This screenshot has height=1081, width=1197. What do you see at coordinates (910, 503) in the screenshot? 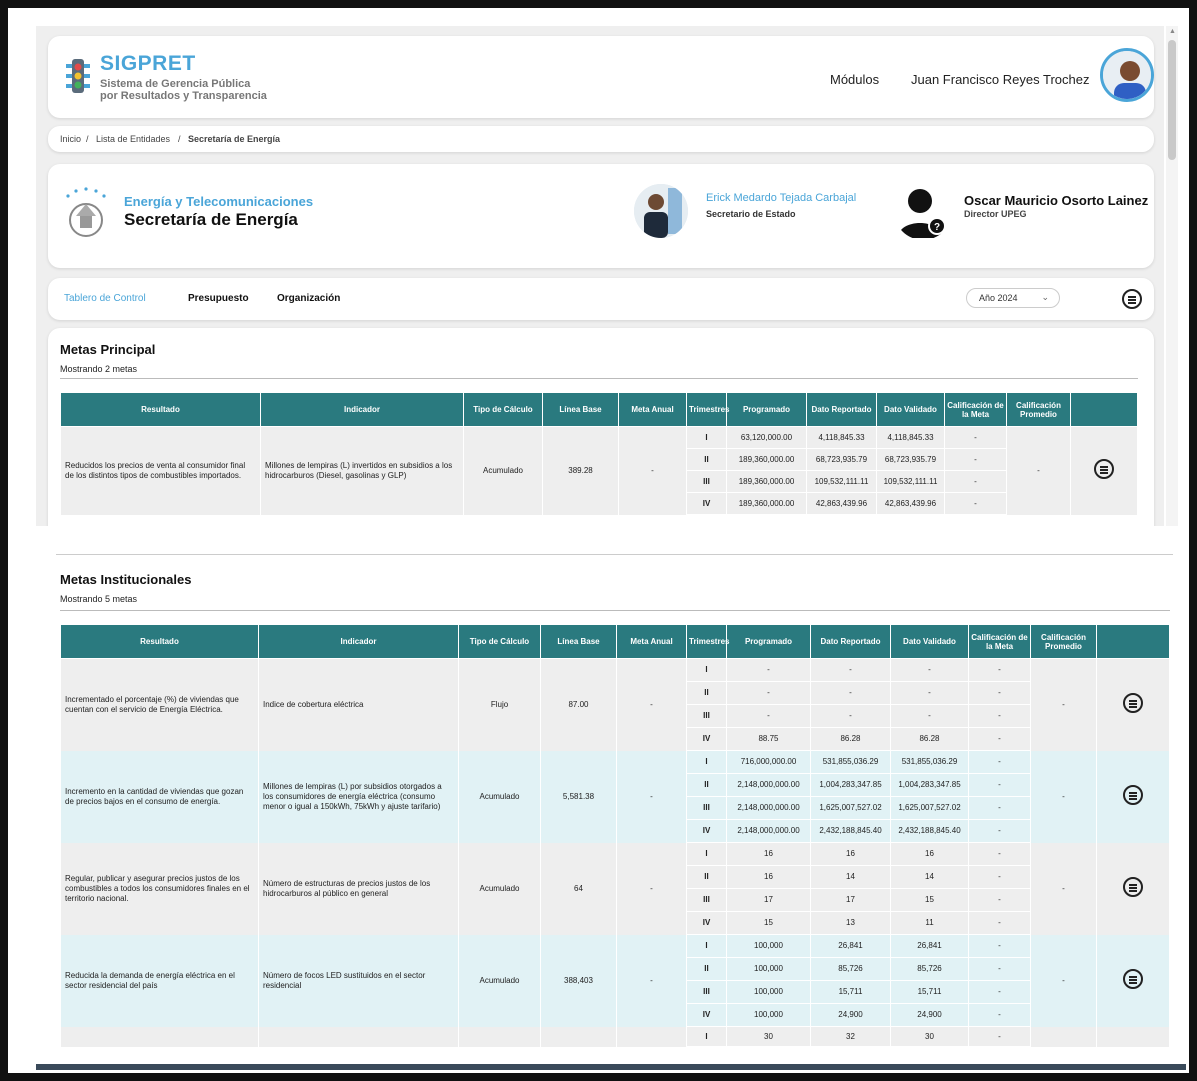
I see `dato-validado-cell: 42,863,439.96` at bounding box center [910, 503].